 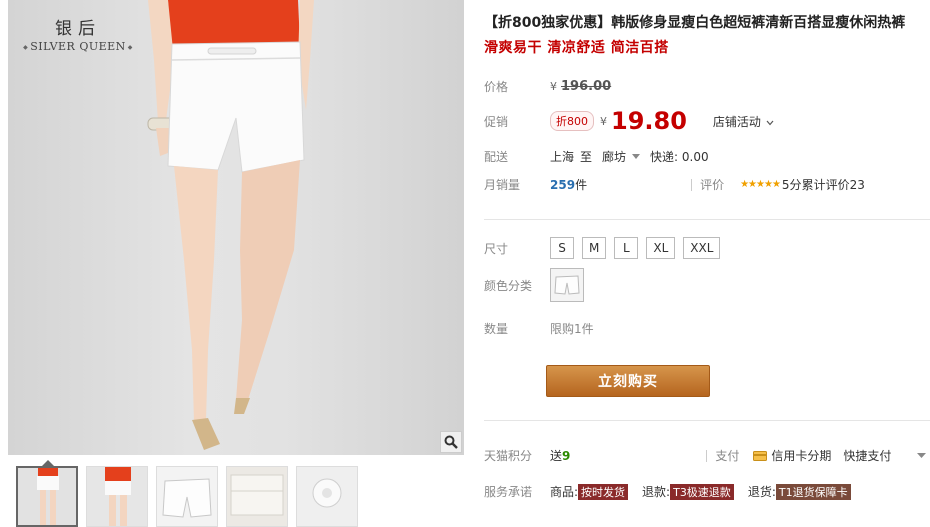 I want to click on credit-installment: 信用卡分期, so click(x=792, y=455).